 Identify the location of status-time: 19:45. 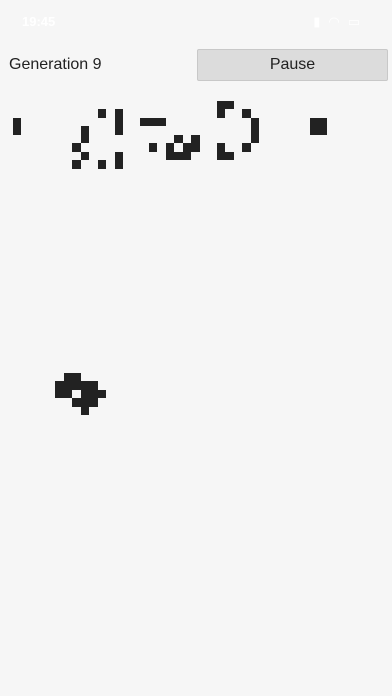
(39, 21).